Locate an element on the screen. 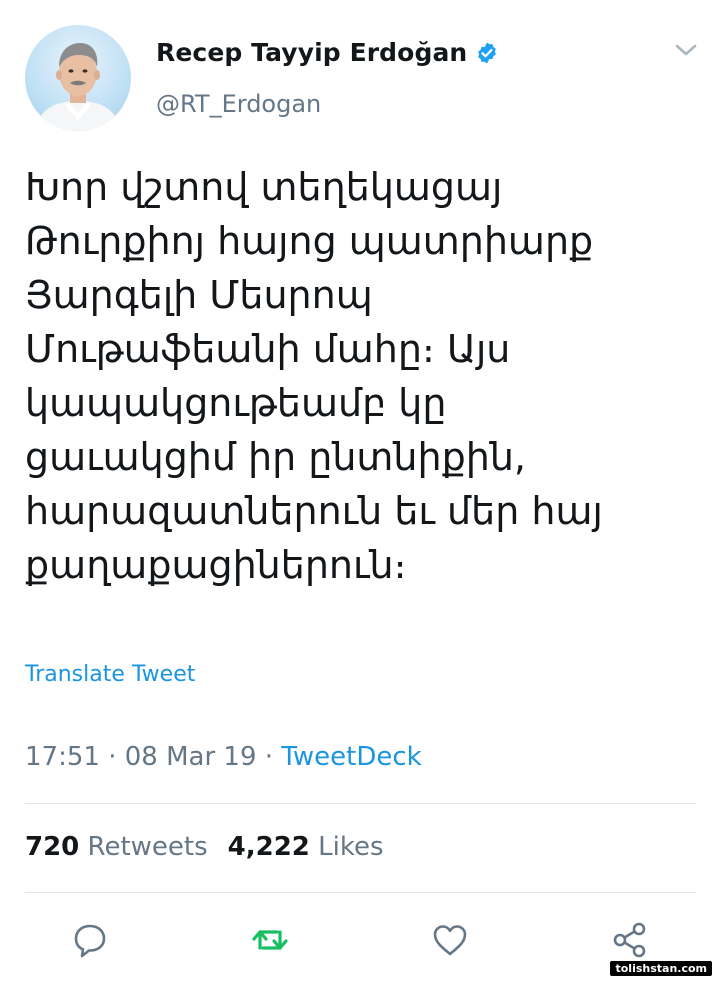  avatar-portrait-icon is located at coordinates (78, 87).